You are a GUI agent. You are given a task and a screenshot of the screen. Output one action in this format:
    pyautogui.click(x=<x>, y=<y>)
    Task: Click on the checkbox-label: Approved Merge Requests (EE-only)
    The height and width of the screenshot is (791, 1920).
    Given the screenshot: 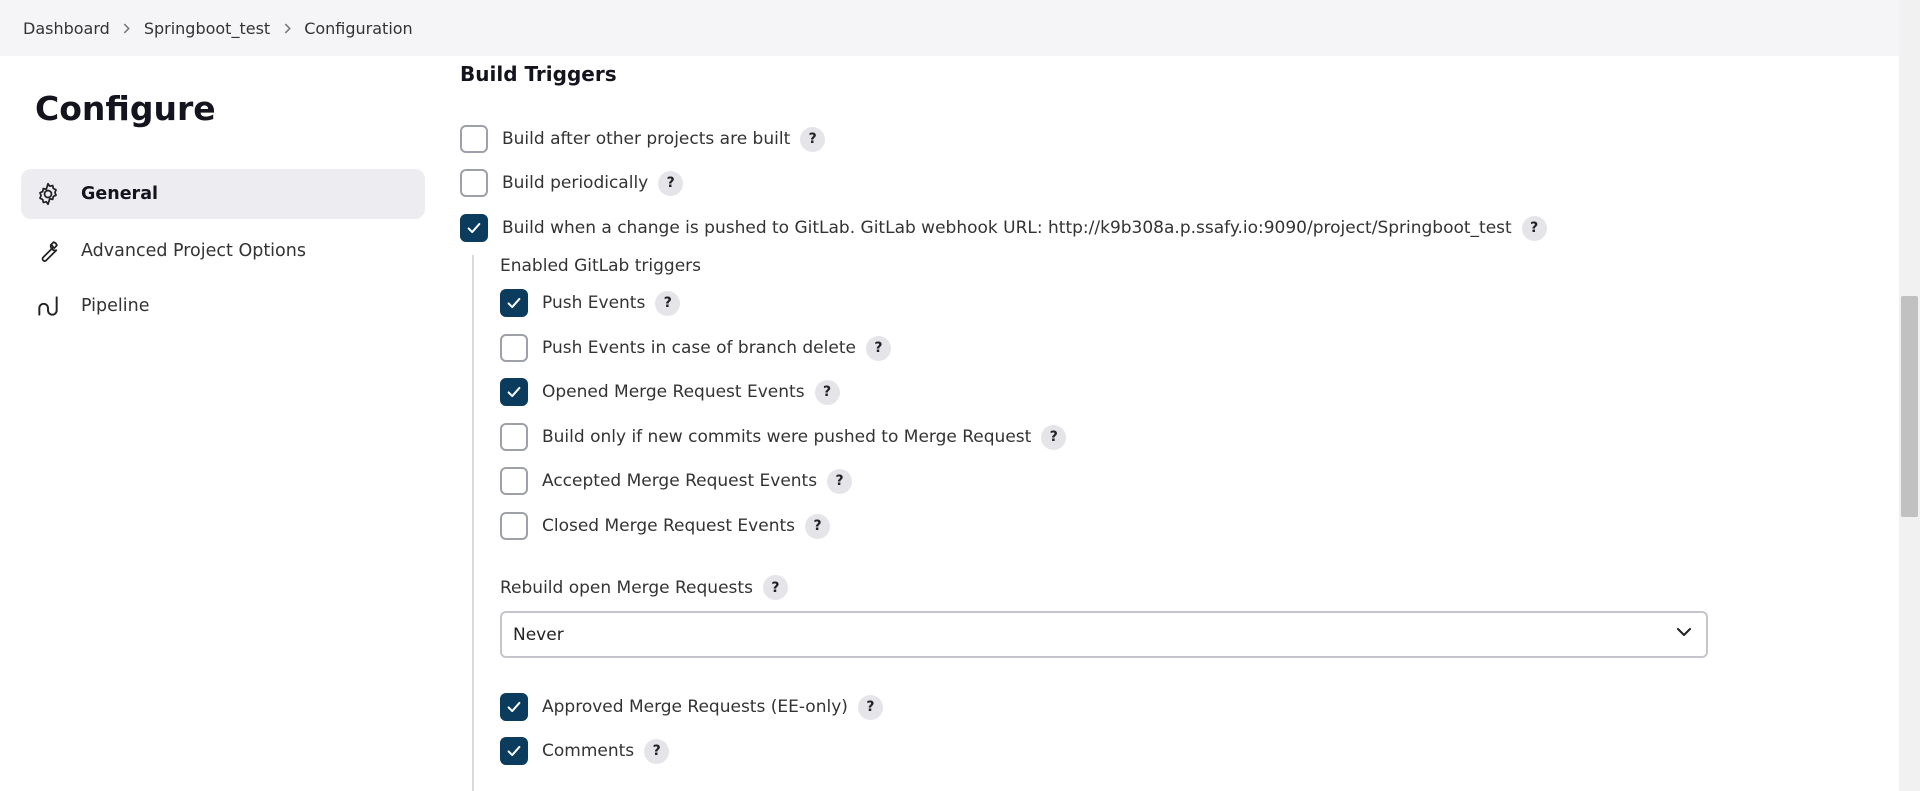 What is the action you would take?
    pyautogui.click(x=695, y=707)
    